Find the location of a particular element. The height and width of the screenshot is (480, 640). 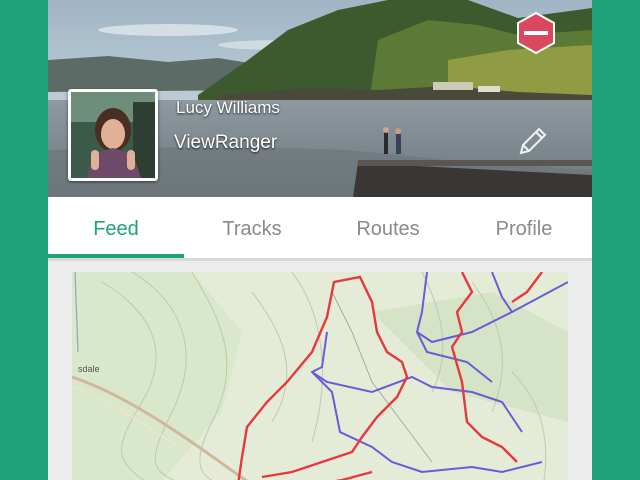

pencil-icon is located at coordinates (532, 142).